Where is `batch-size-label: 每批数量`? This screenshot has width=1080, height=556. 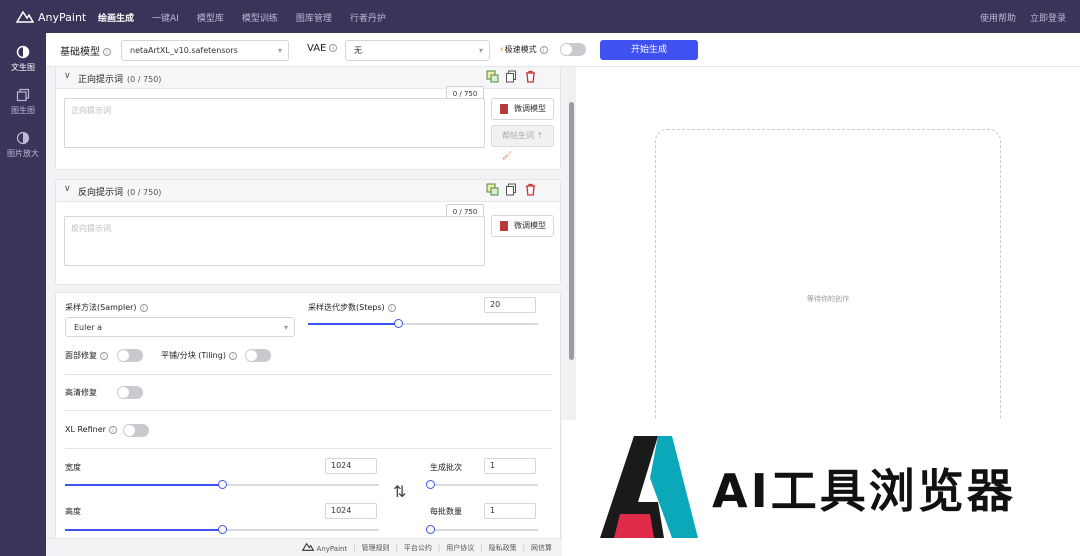
batch-size-label: 每批数量 is located at coordinates (446, 511).